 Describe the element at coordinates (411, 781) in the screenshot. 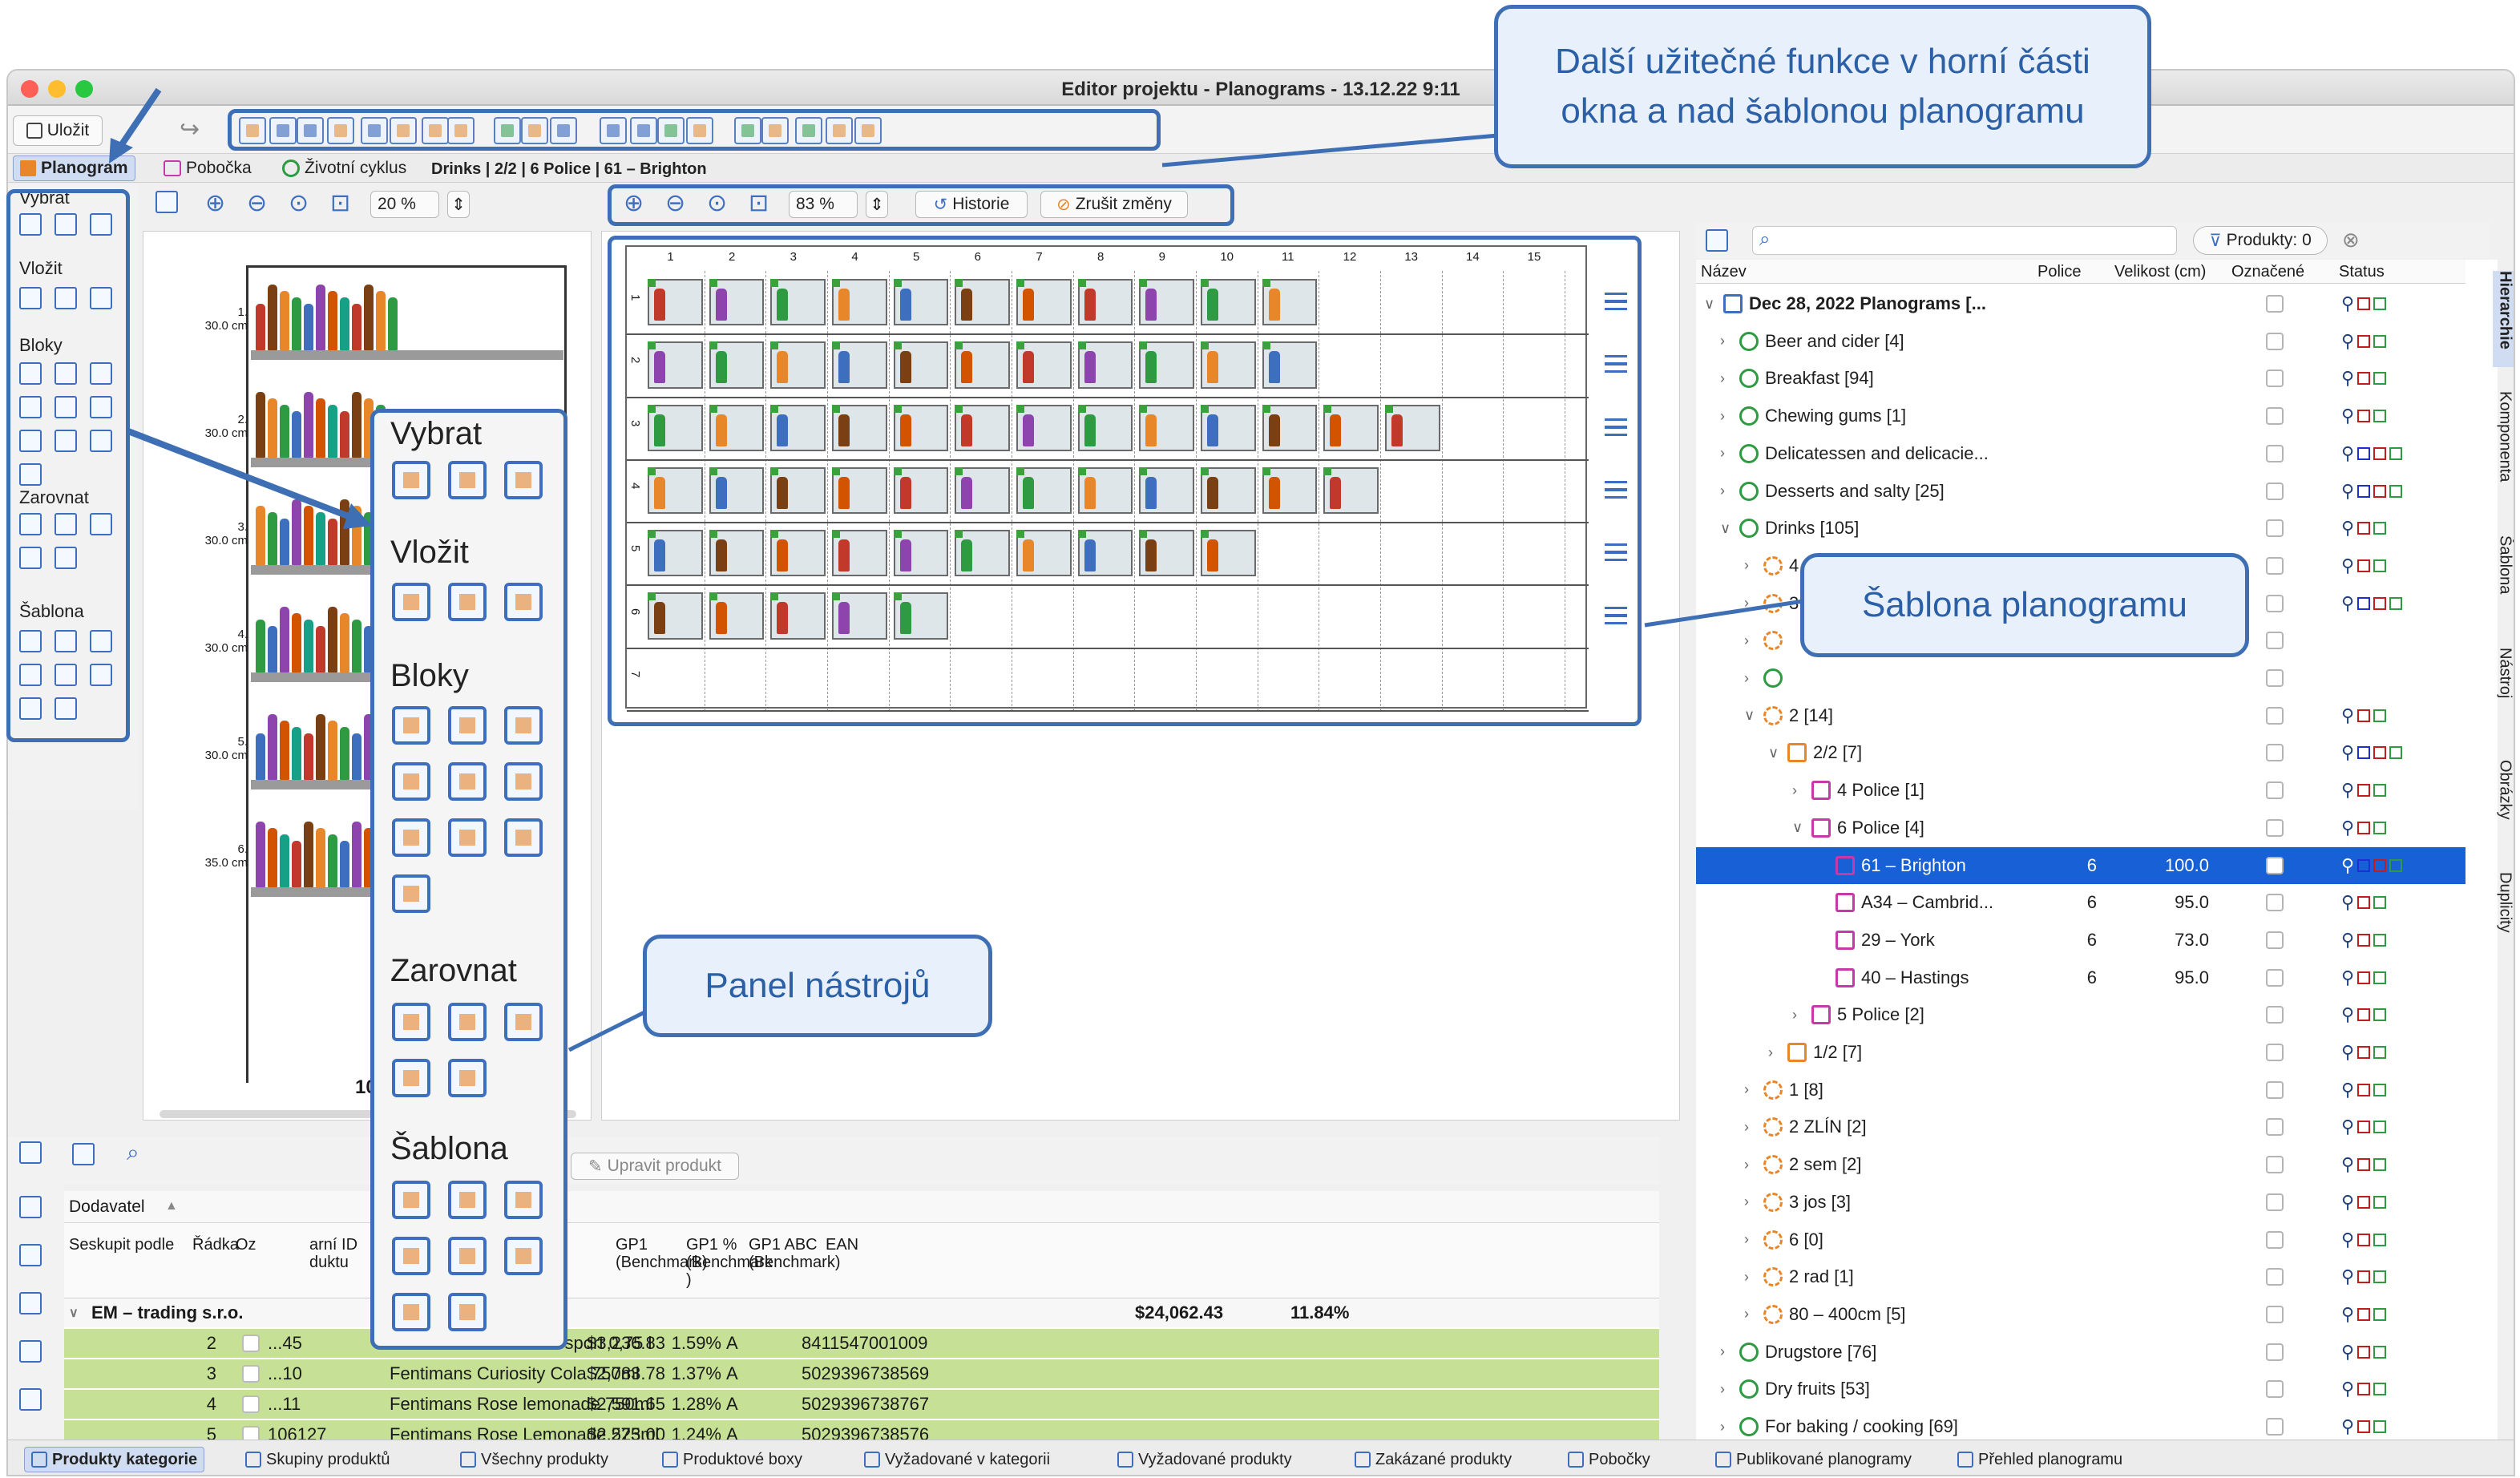

I see `fp-block-select-icon` at that location.